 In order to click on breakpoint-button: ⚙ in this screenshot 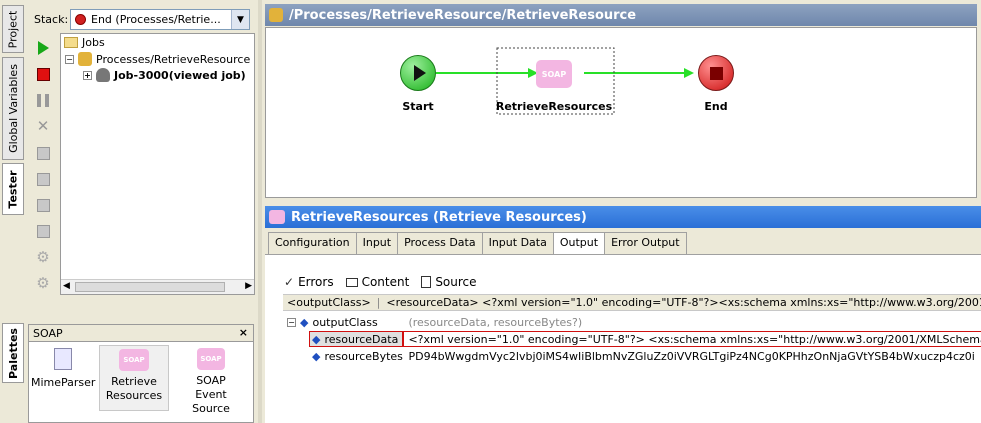, I will do `click(43, 257)`.